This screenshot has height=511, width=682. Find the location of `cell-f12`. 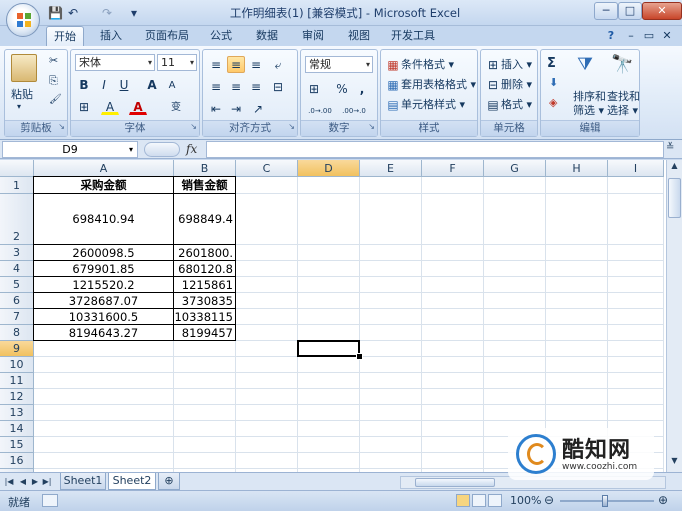

cell-f12 is located at coordinates (453, 397).